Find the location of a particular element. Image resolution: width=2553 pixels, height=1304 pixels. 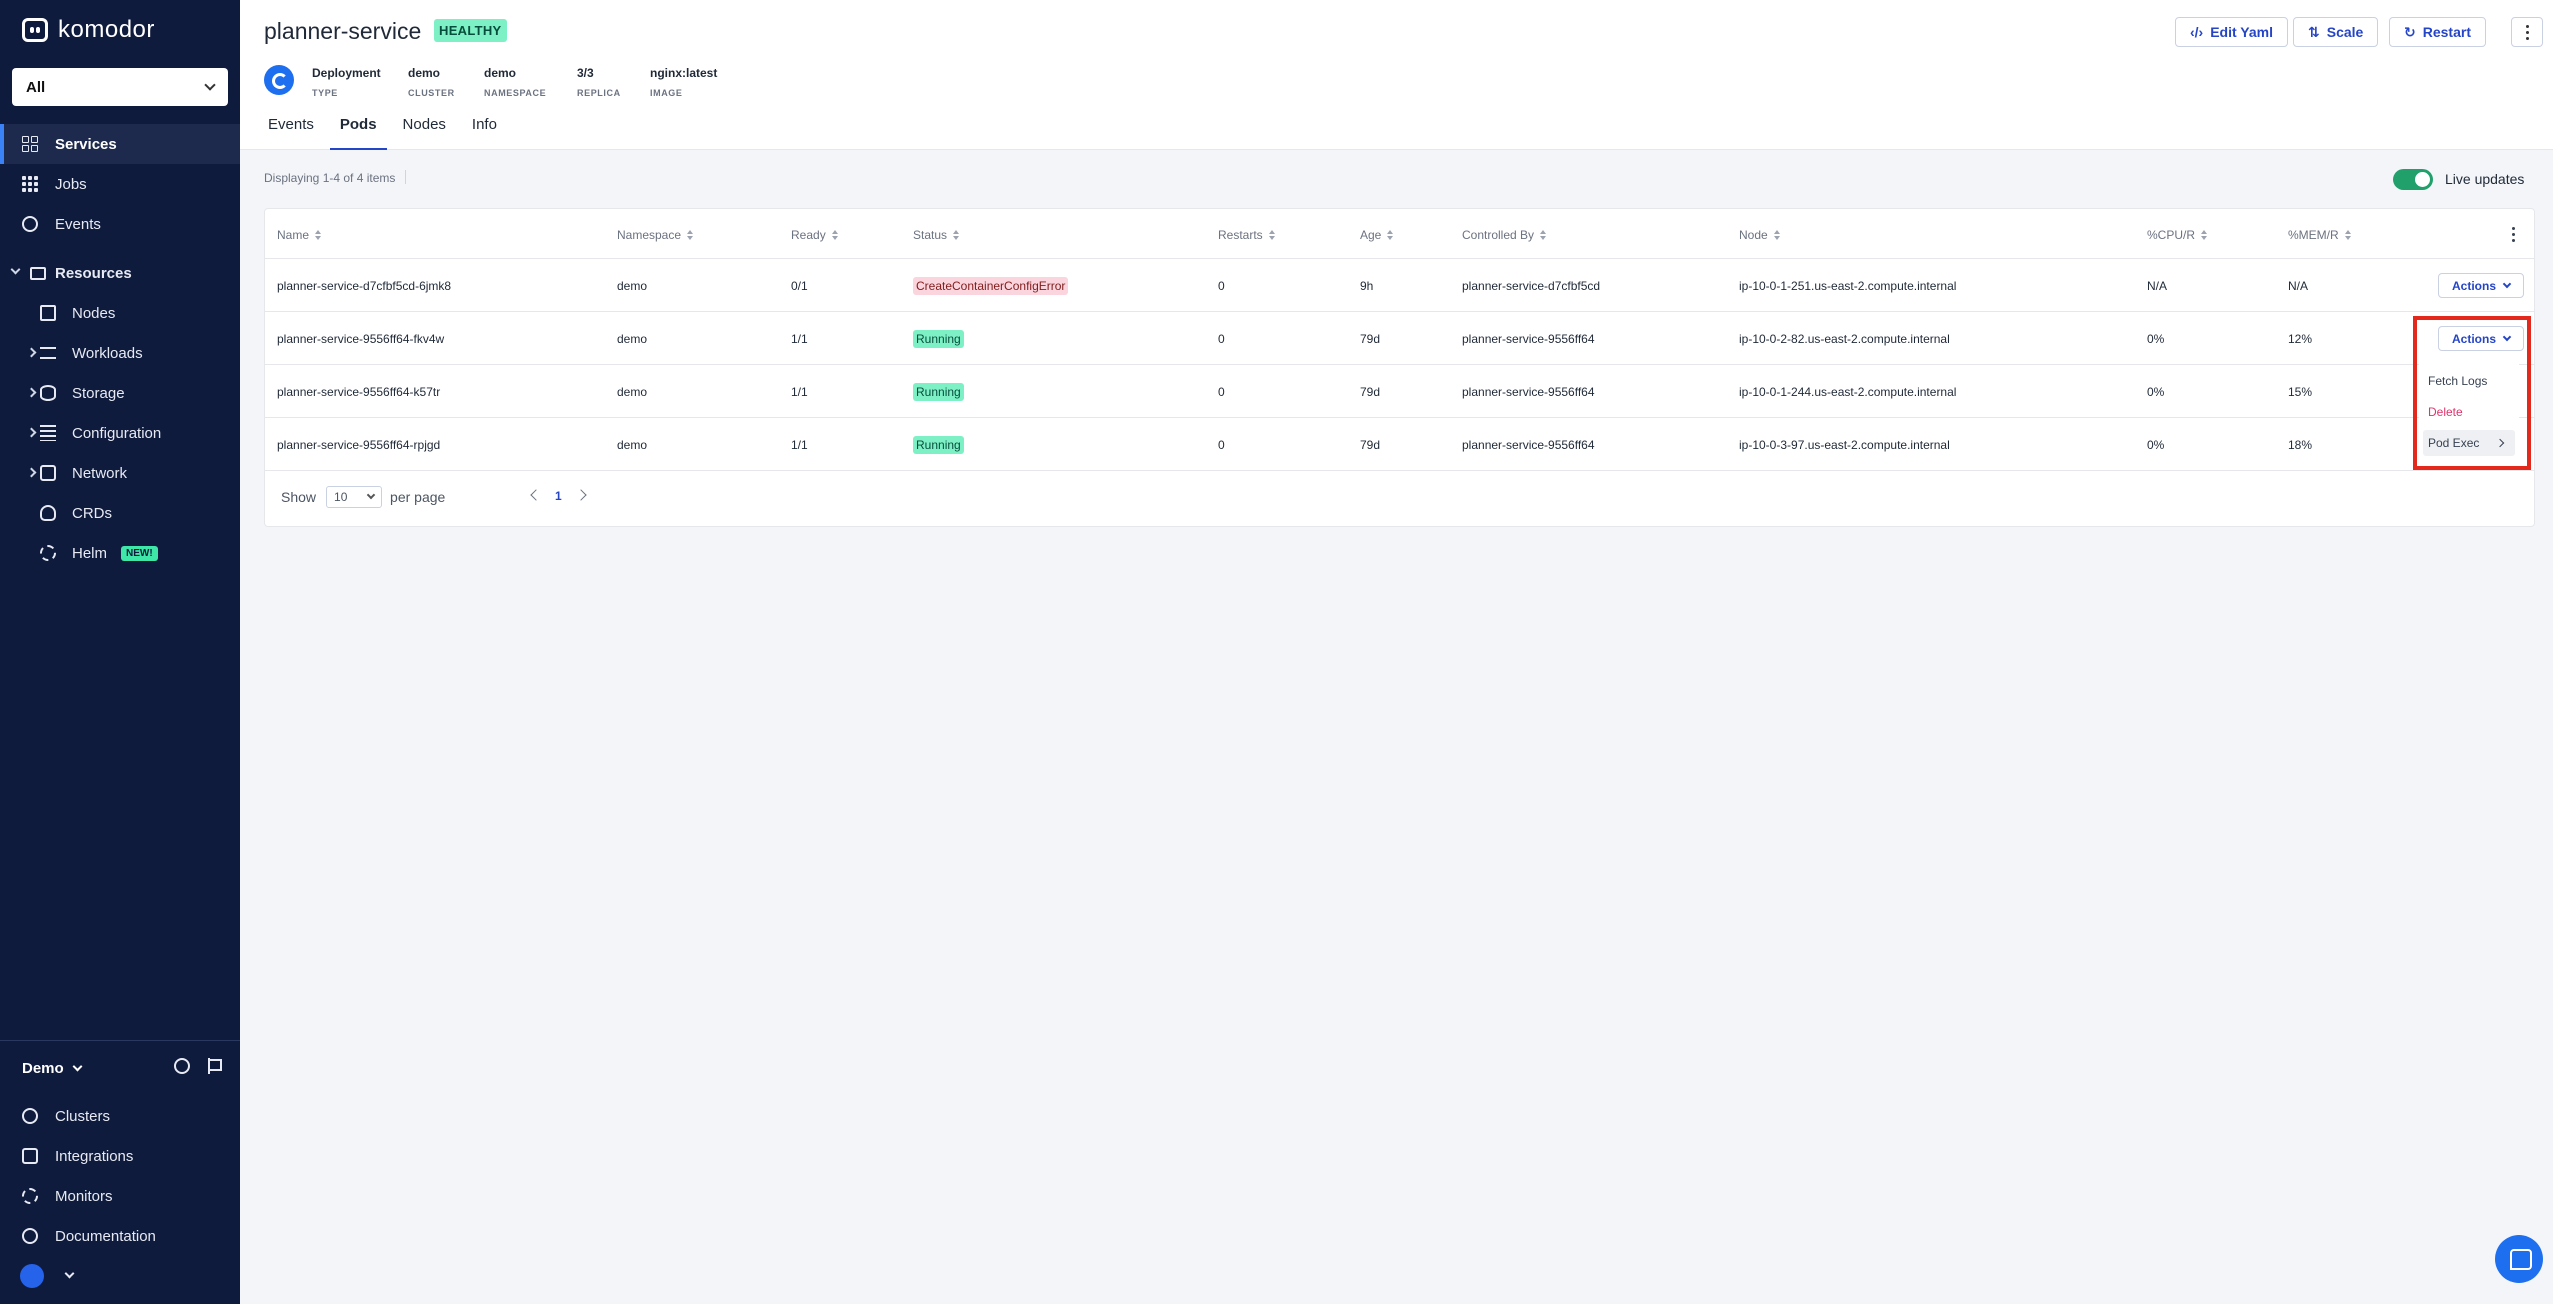

sidebar-item-network: Network is located at coordinates (120, 473).